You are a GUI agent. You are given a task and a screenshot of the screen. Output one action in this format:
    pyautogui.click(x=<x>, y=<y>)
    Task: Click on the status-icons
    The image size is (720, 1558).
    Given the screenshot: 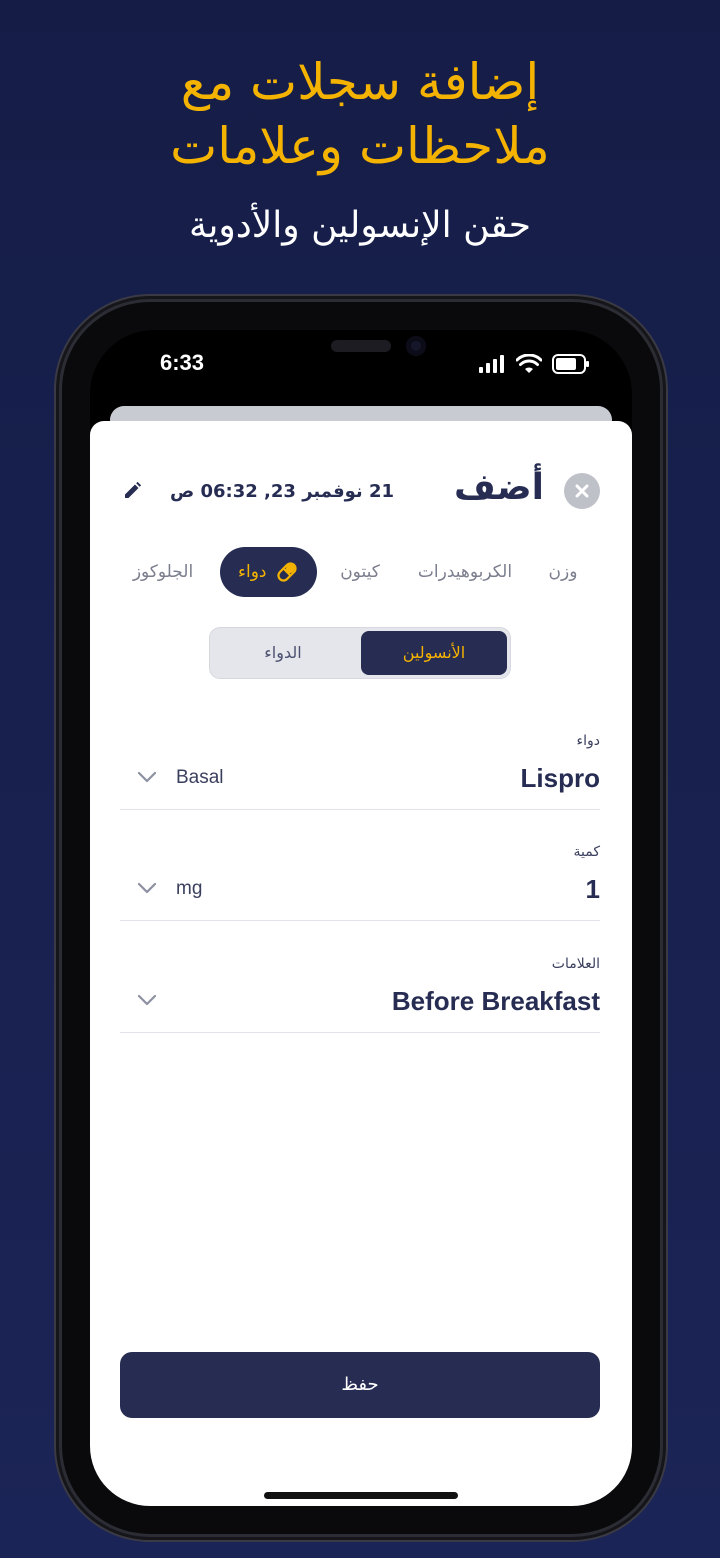 What is the action you would take?
    pyautogui.click(x=534, y=364)
    